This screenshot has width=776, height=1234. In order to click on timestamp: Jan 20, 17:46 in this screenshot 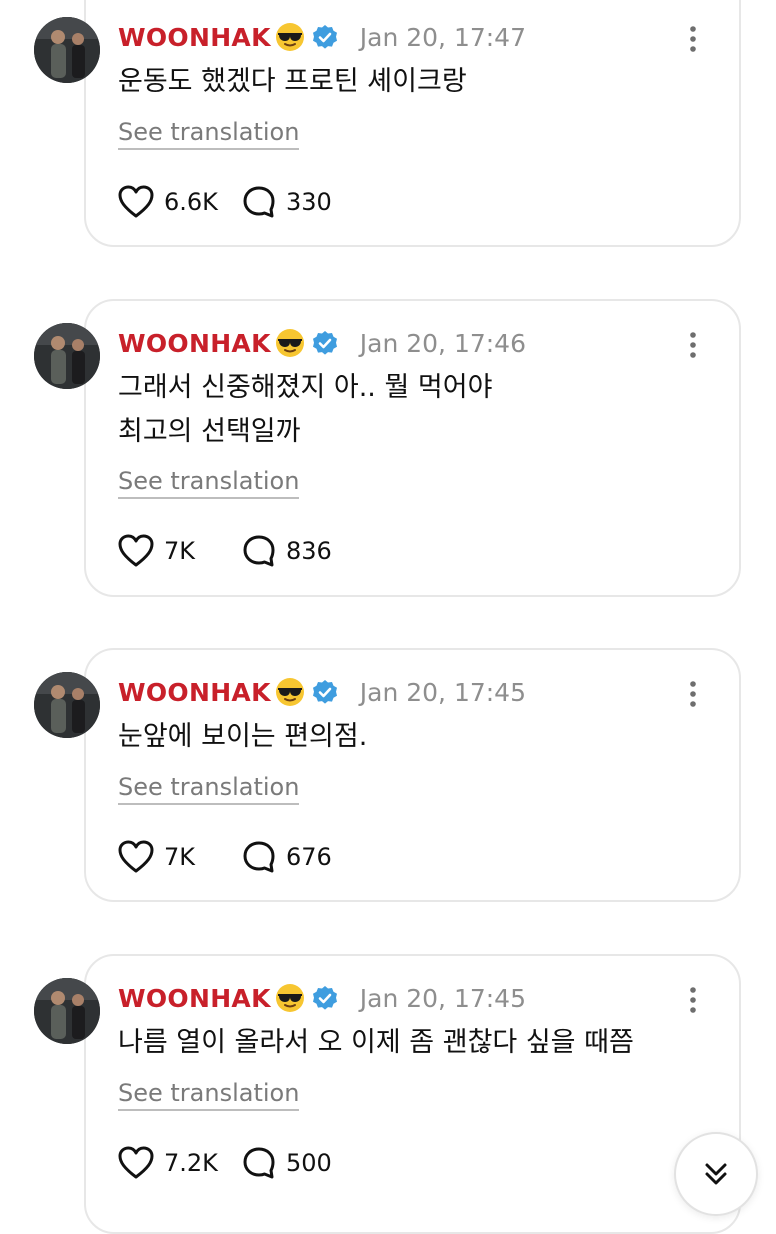, I will do `click(442, 343)`.